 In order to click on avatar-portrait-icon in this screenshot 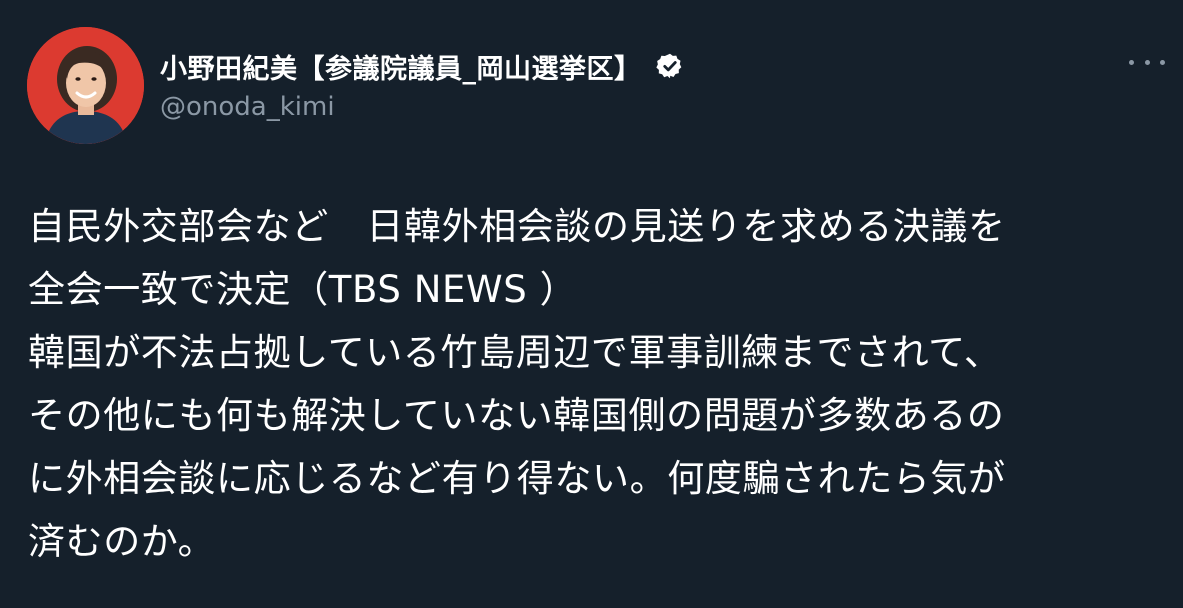, I will do `click(85, 85)`.